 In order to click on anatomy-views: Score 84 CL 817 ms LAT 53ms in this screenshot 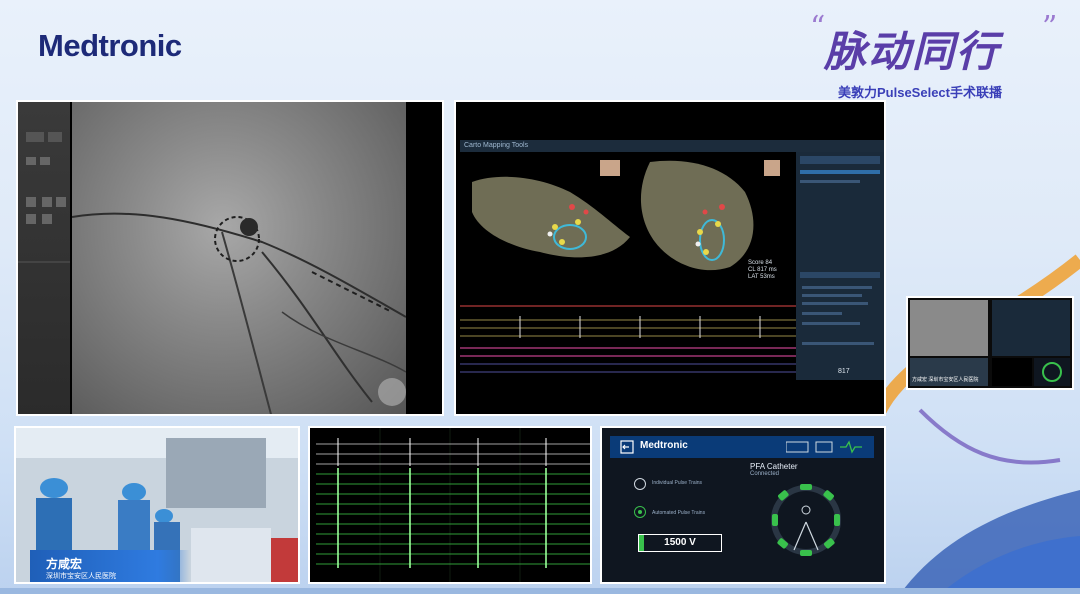, I will do `click(628, 225)`.